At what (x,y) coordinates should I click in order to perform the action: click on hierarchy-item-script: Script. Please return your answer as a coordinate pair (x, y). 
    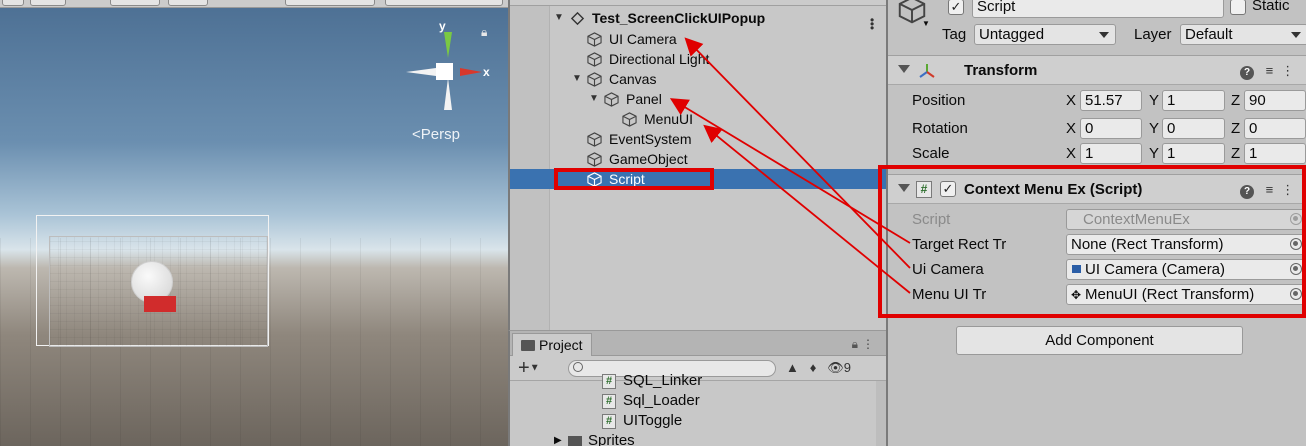
    Looking at the image, I should click on (698, 179).